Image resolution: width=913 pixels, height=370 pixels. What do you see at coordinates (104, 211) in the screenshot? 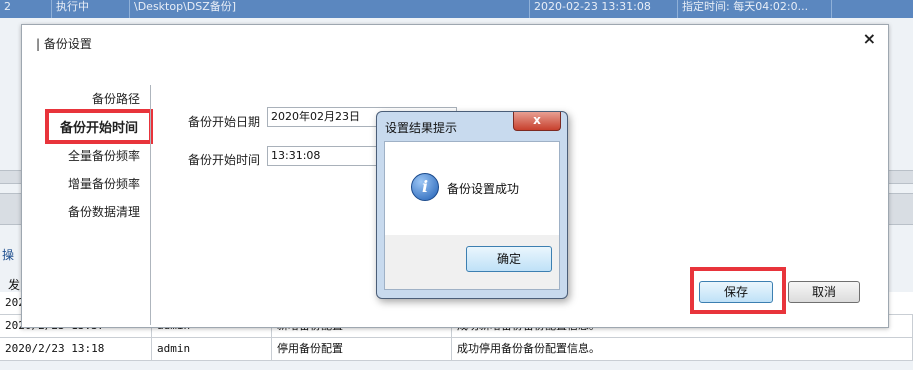
I see `nav-item-backup-data-cleanup: 备份数据清理` at bounding box center [104, 211].